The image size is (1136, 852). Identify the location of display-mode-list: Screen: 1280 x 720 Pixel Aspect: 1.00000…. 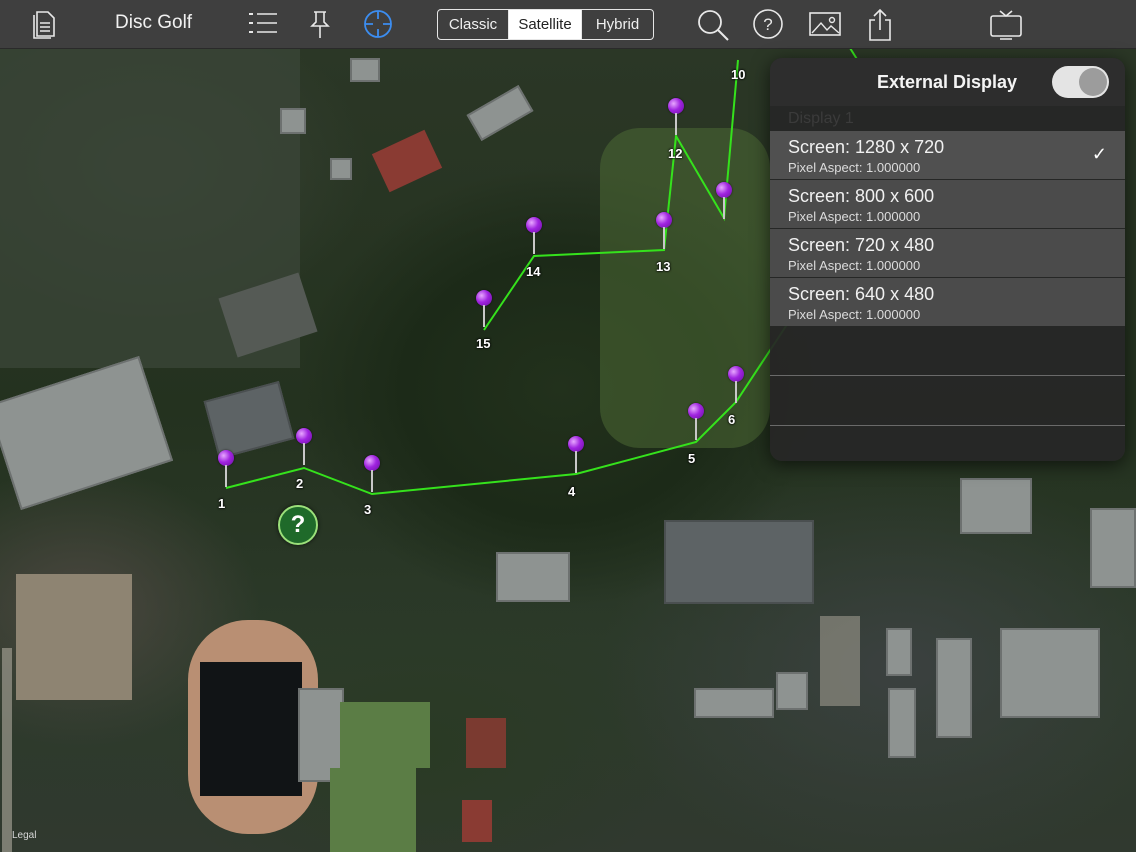
(947, 279).